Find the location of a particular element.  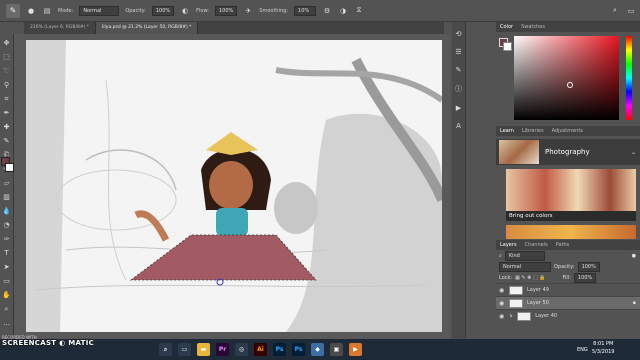

clip-arrow-icon: ↳ is located at coordinates (511, 316).